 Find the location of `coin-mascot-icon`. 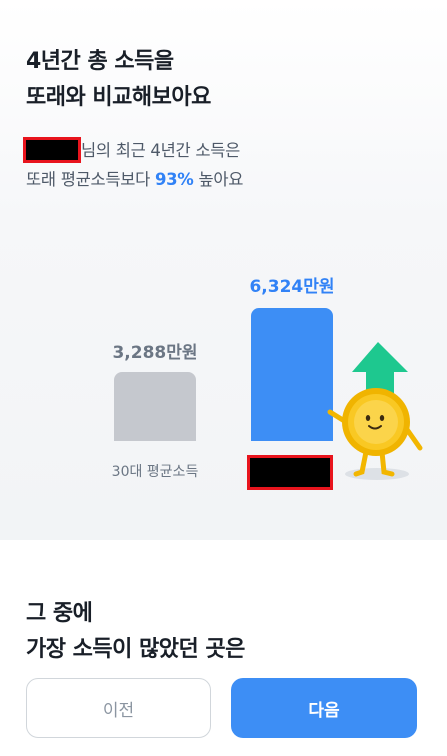

coin-mascot-icon is located at coordinates (375, 411).